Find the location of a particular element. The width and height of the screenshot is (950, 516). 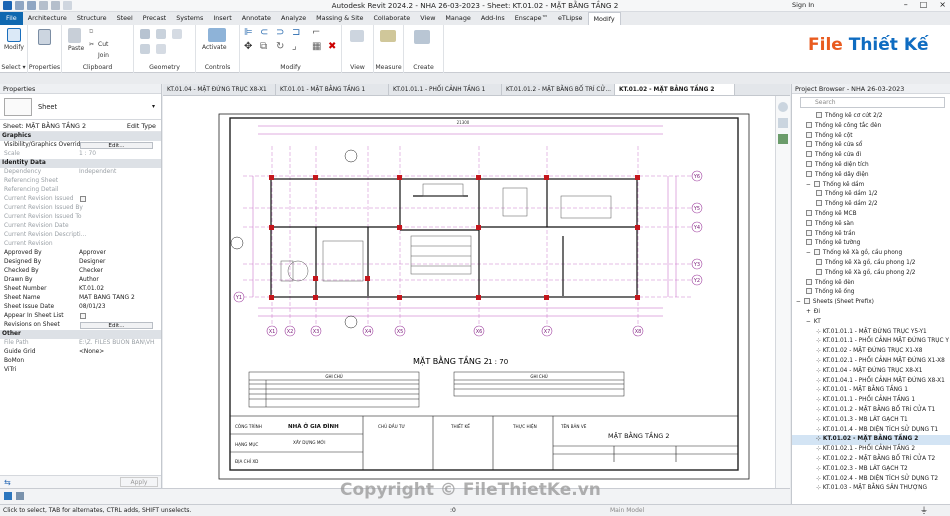

property-category: Graphics is located at coordinates (80, 136).